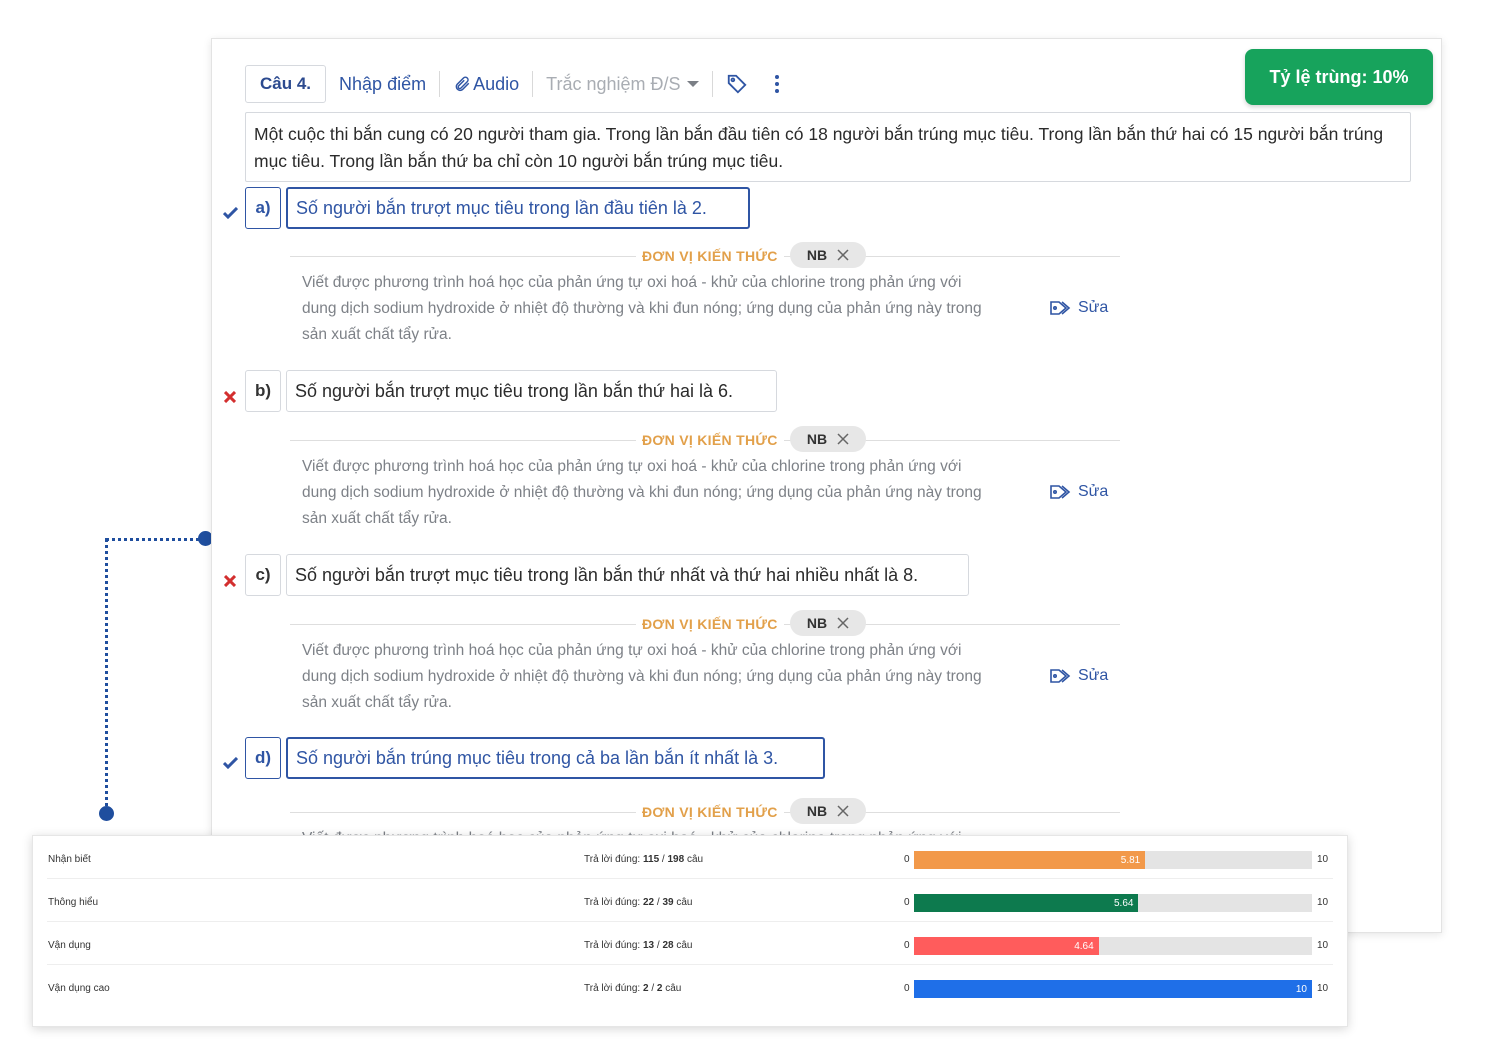 The height and width of the screenshot is (1060, 1488). Describe the element at coordinates (646, 988) in the screenshot. I see `correct-count: 2` at that location.